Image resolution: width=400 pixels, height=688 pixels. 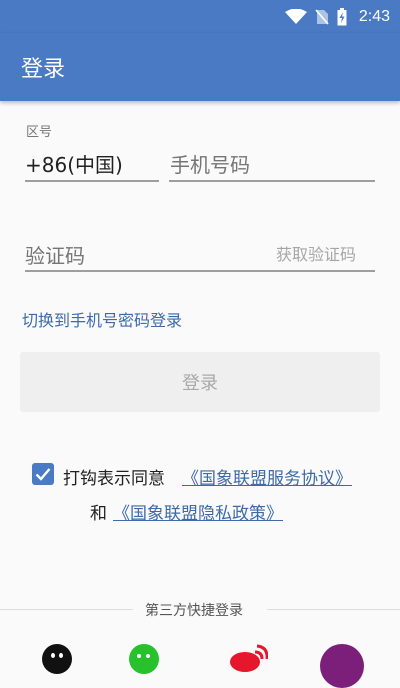 I want to click on agreement-prefix: 打钩表示同意, so click(x=114, y=479).